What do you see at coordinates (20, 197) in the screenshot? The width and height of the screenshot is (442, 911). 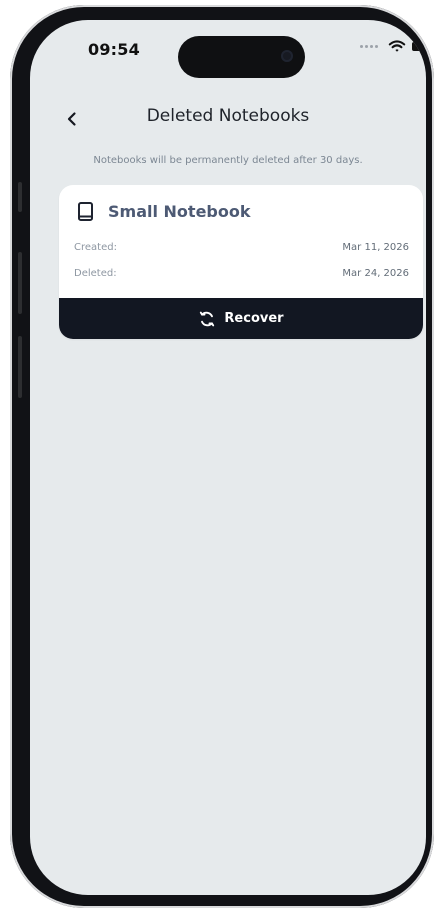 I see `mute-switch` at bounding box center [20, 197].